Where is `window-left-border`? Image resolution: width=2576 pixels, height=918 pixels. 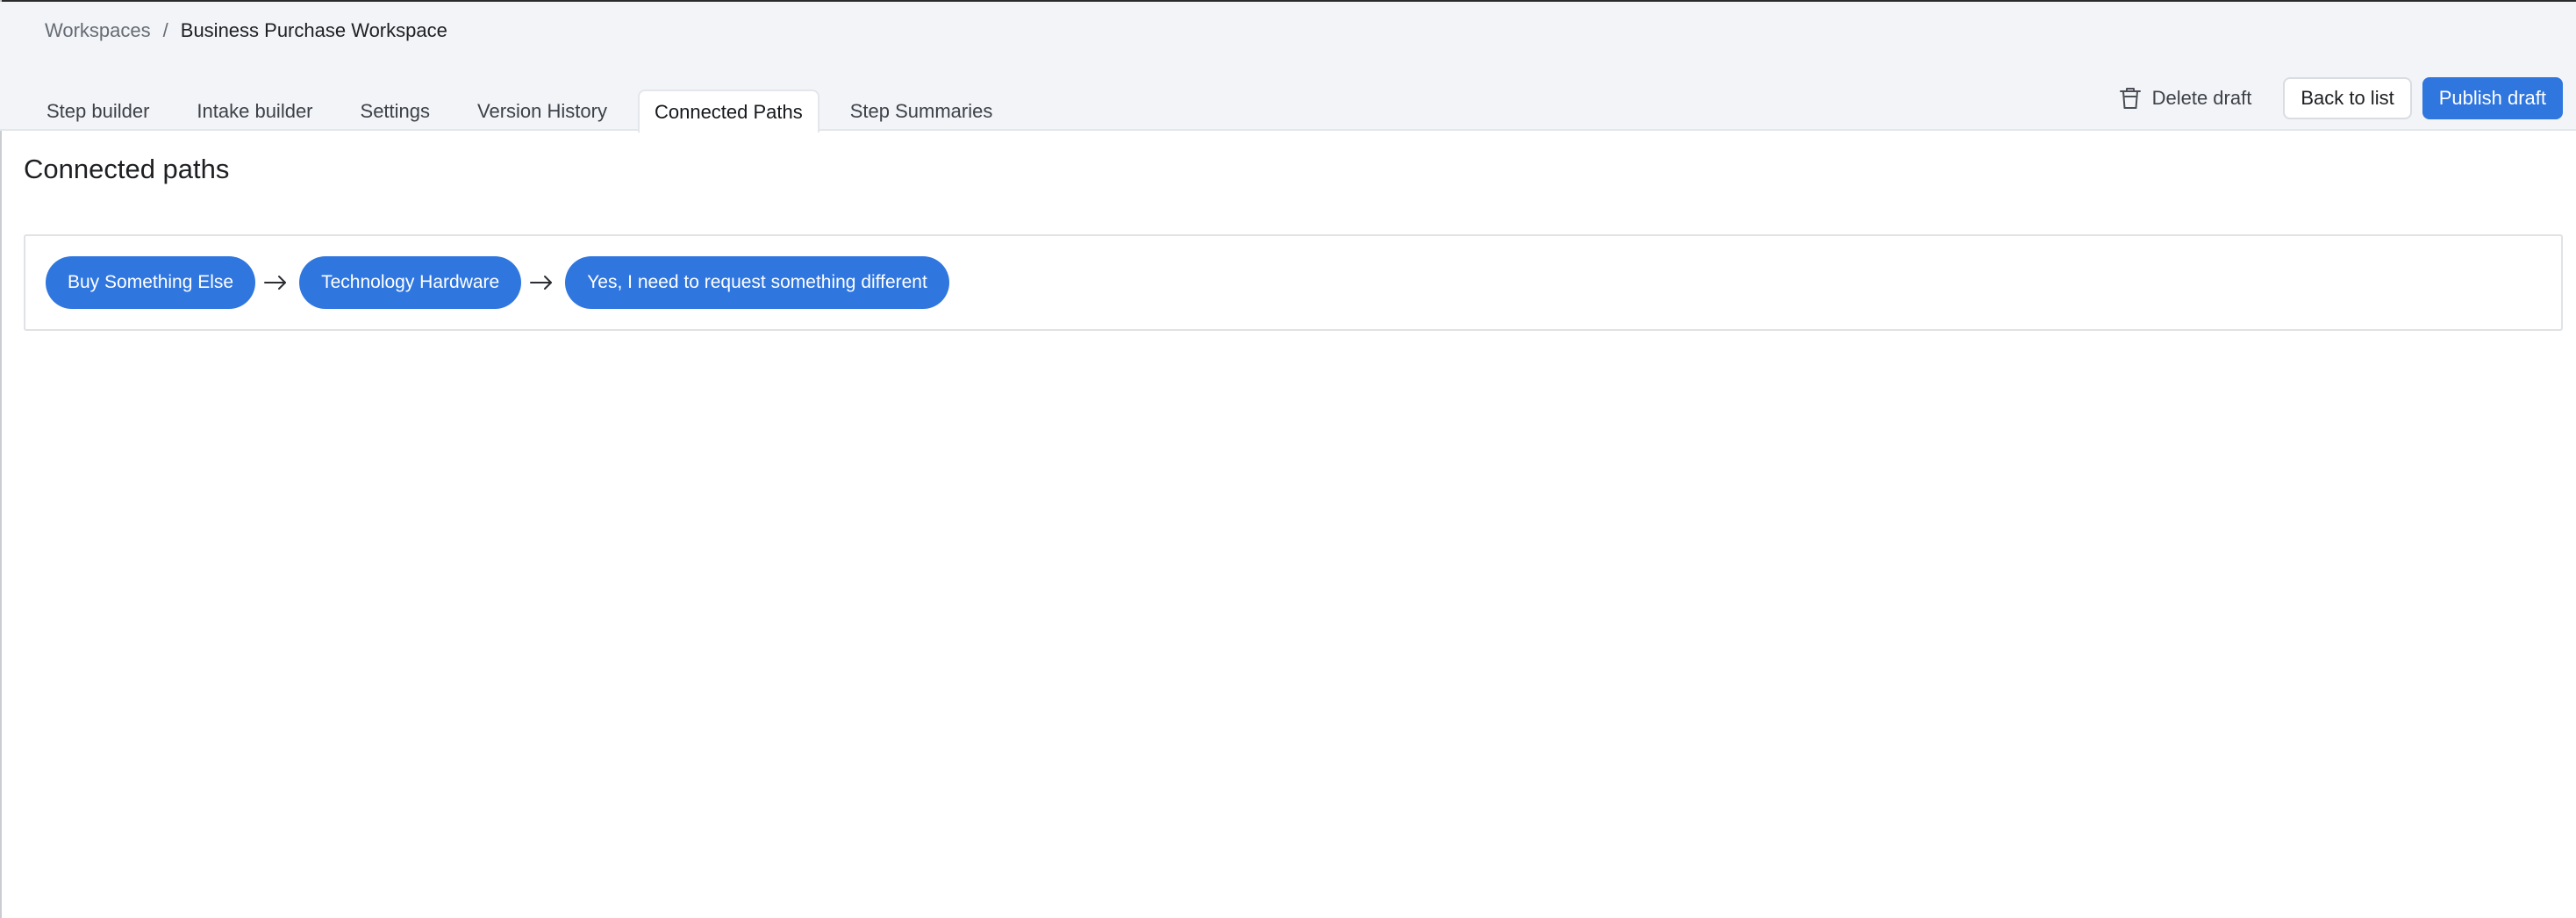 window-left-border is located at coordinates (1, 459).